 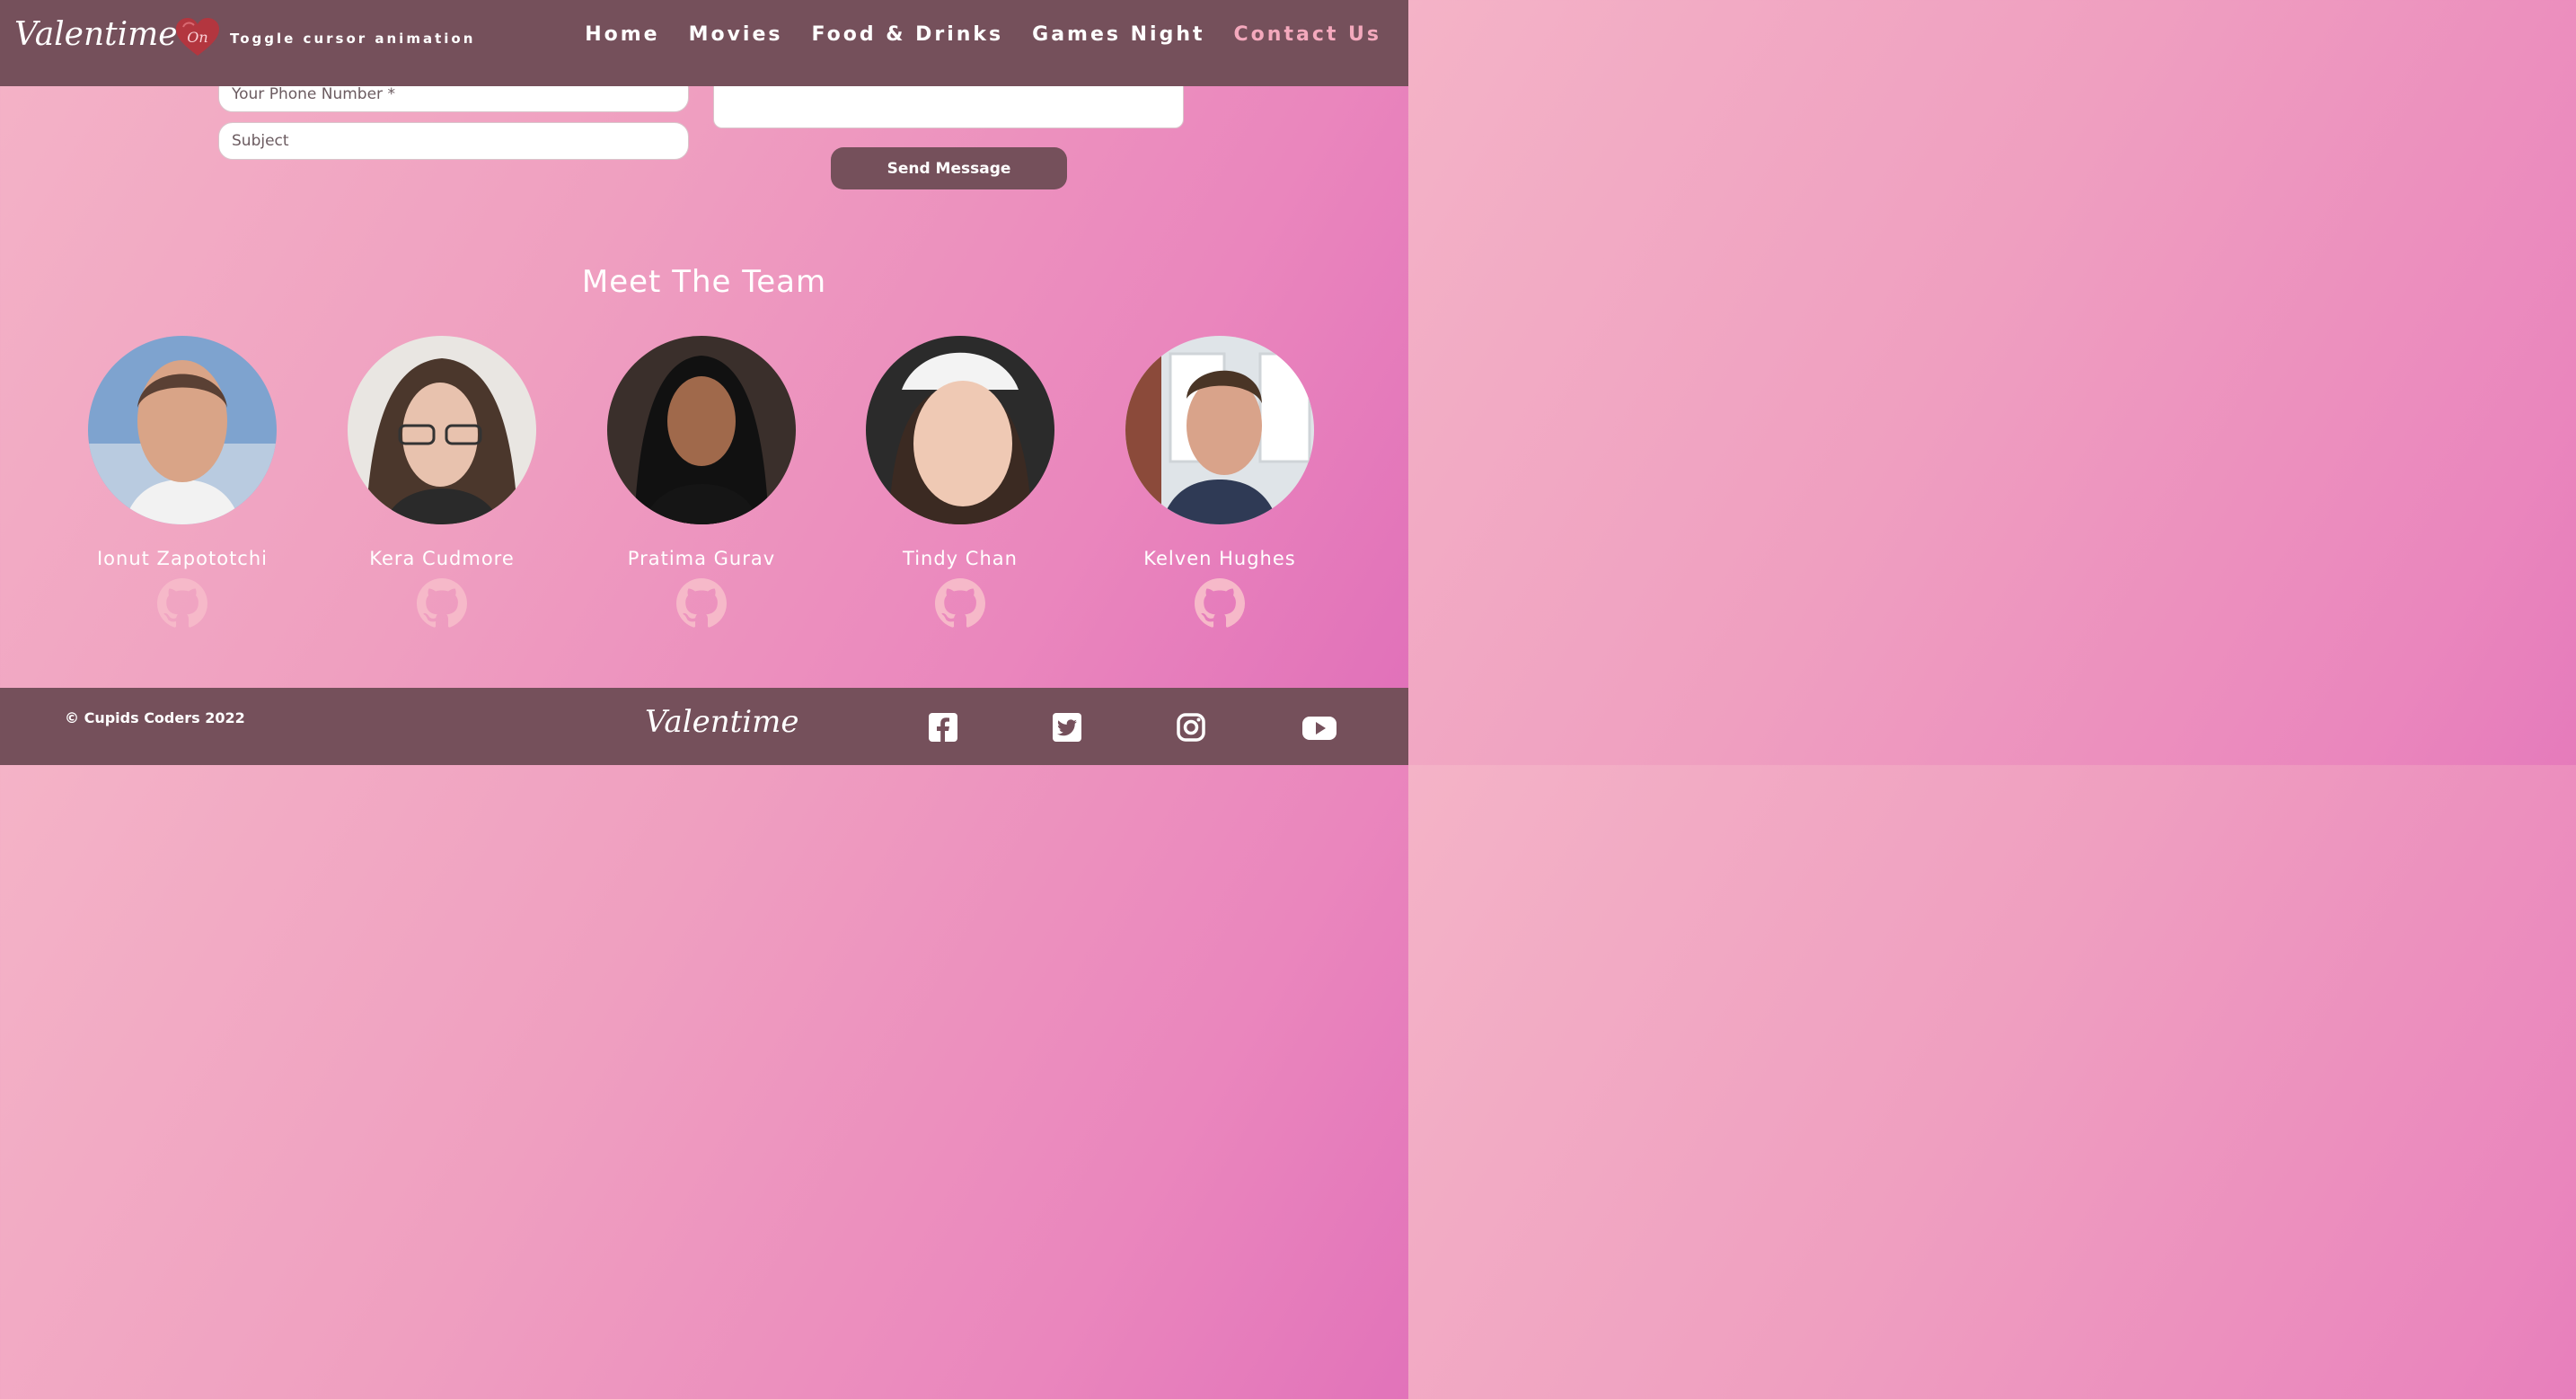 I want to click on twitter-icon, so click(x=1067, y=727).